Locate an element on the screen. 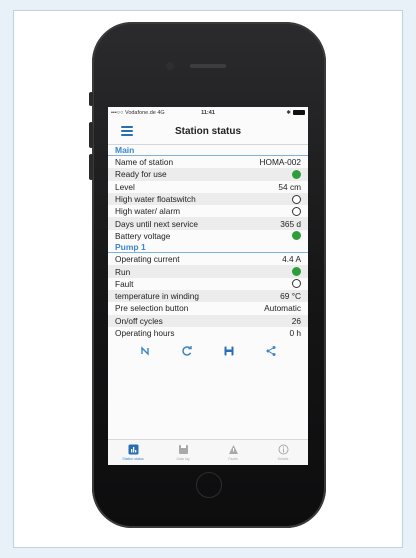 Image resolution: width=416 pixels, height=558 pixels. action-toolbar is located at coordinates (208, 351).